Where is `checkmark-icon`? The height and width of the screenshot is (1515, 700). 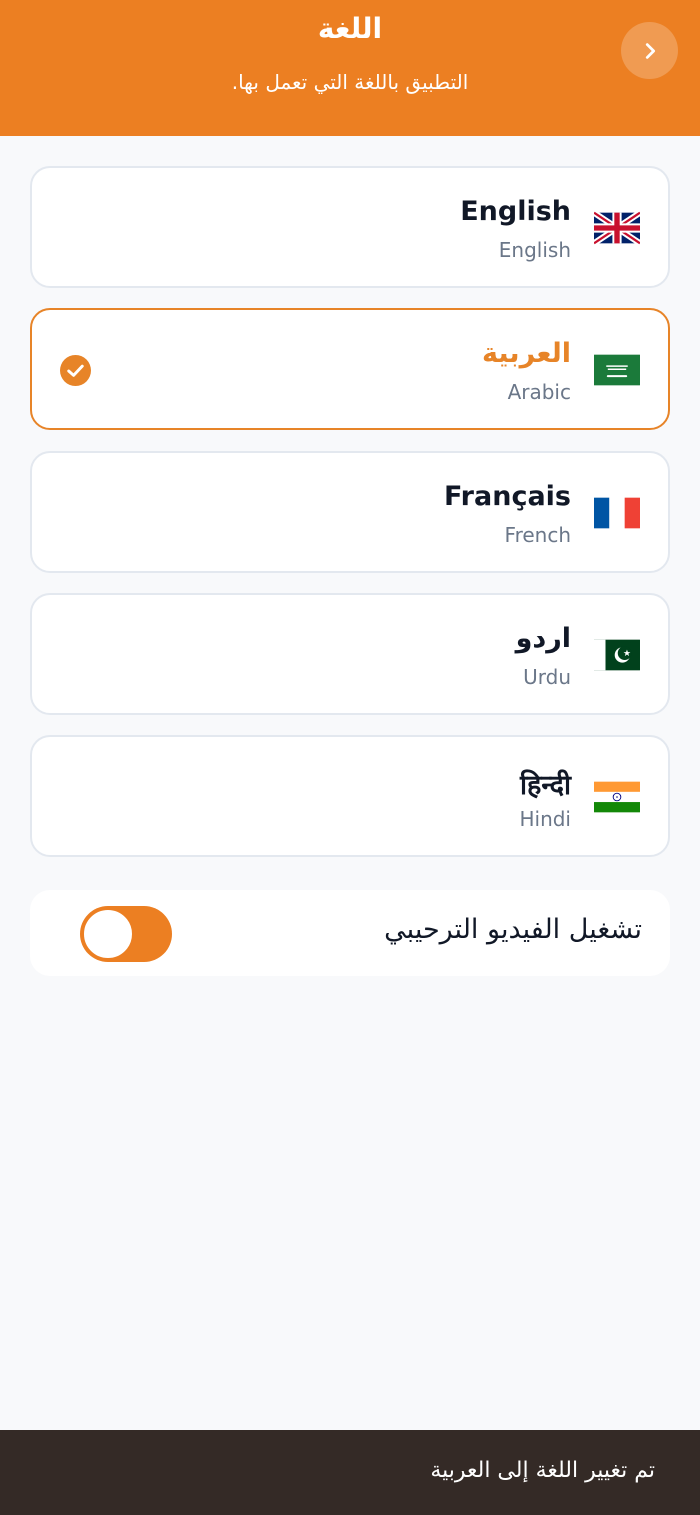
checkmark-icon is located at coordinates (75, 370).